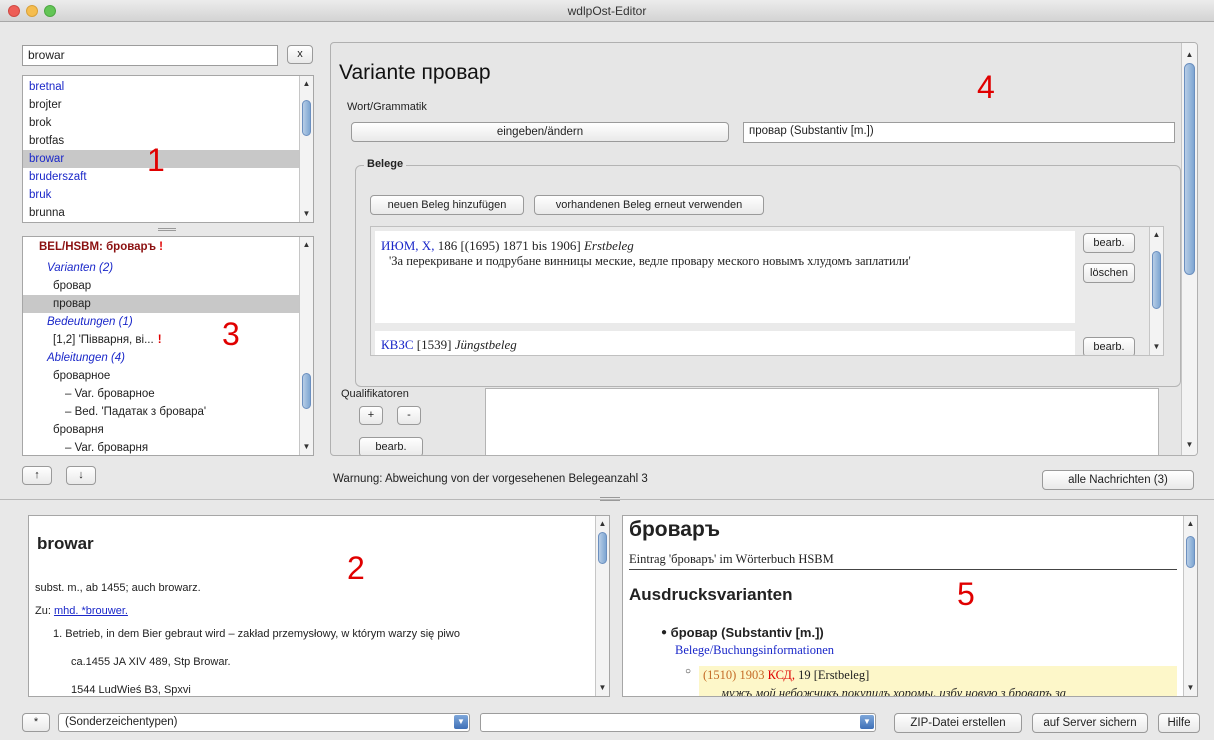 Image resolution: width=1214 pixels, height=740 pixels. What do you see at coordinates (161, 213) in the screenshot?
I see `word-list-item: brunna` at bounding box center [161, 213].